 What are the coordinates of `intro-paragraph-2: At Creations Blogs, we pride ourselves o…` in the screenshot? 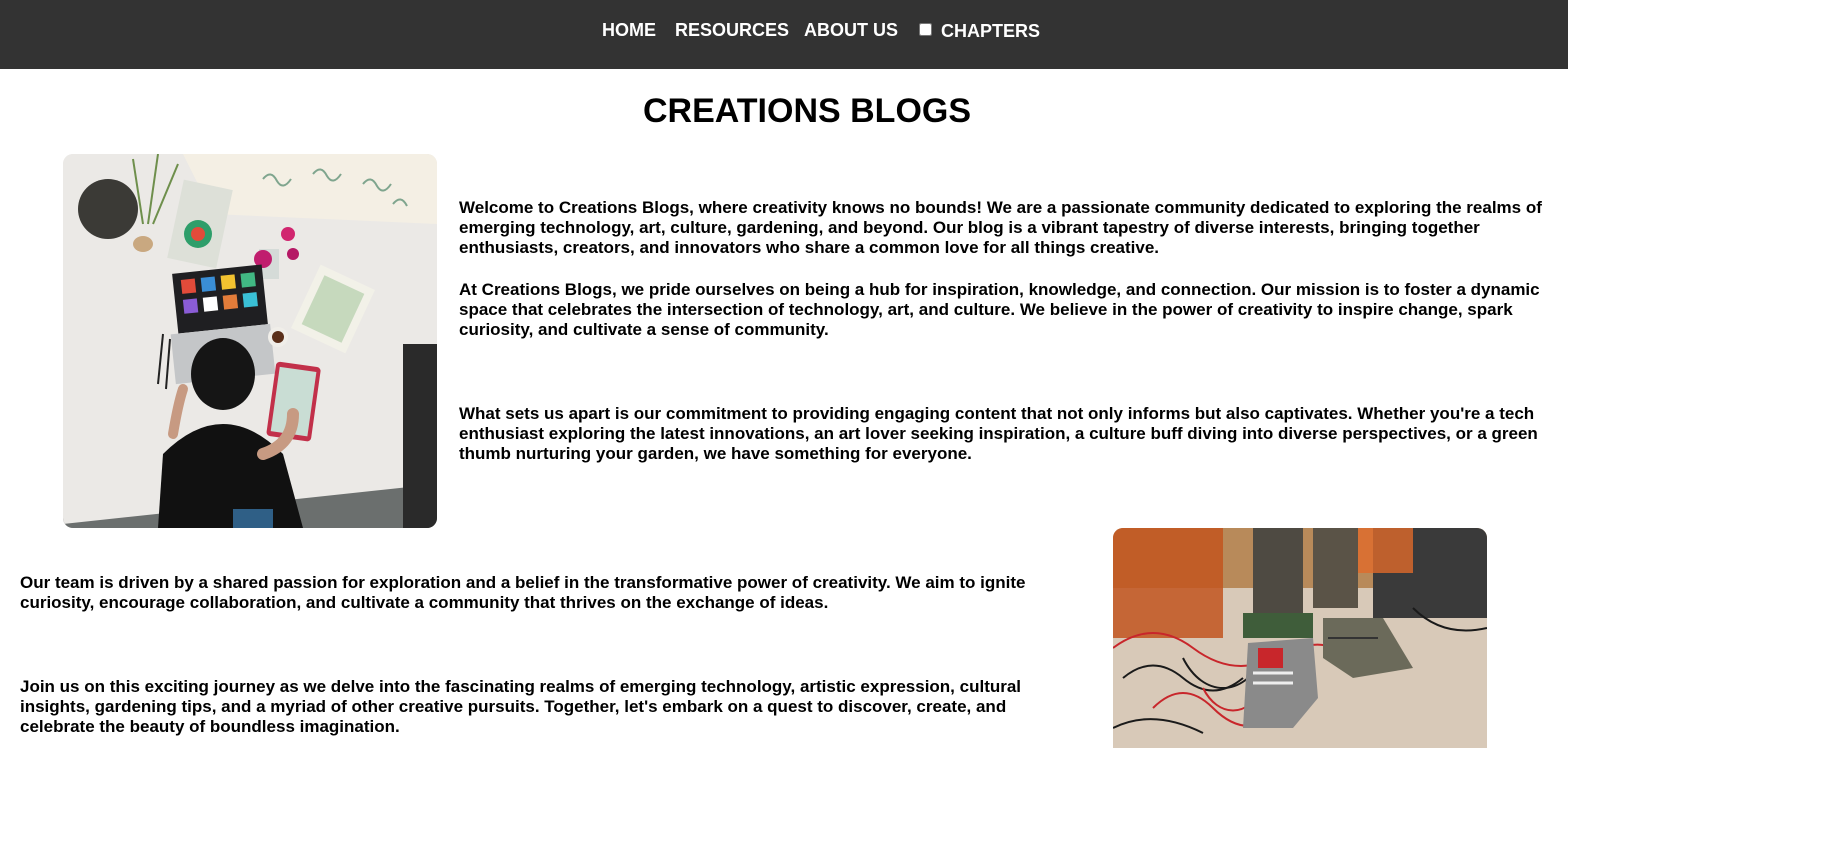 It's located at (999, 309).